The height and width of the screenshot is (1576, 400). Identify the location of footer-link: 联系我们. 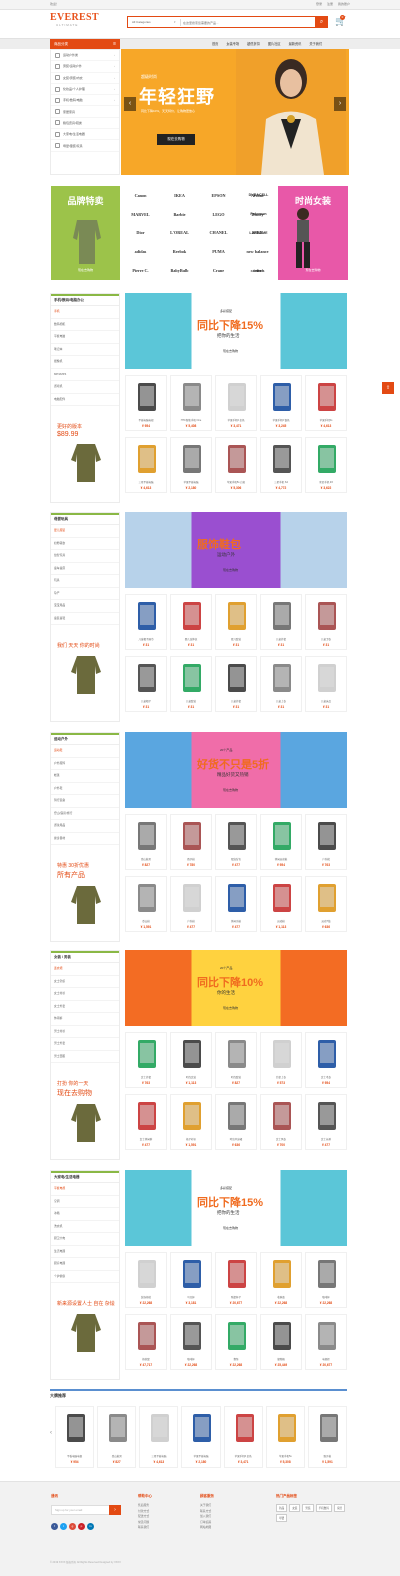
(145, 1528).